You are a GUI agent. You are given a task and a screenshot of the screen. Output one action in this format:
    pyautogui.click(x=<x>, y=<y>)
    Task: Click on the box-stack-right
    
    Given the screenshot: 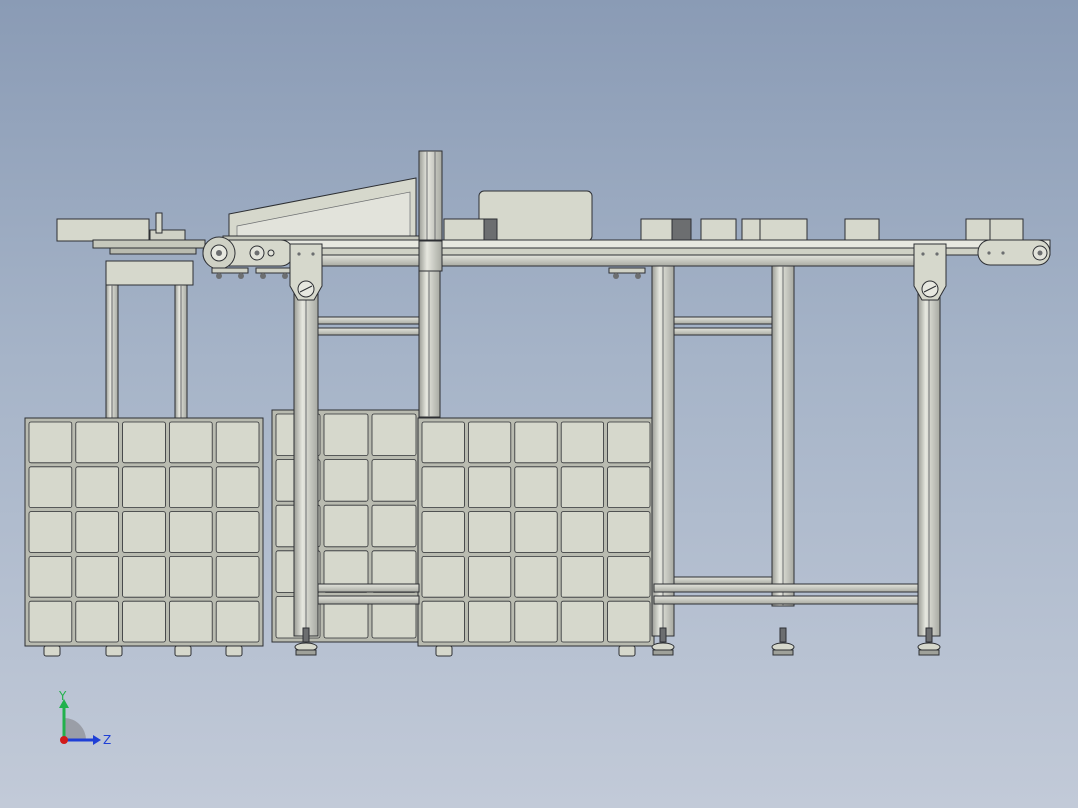 What is the action you would take?
    pyautogui.click(x=536, y=532)
    